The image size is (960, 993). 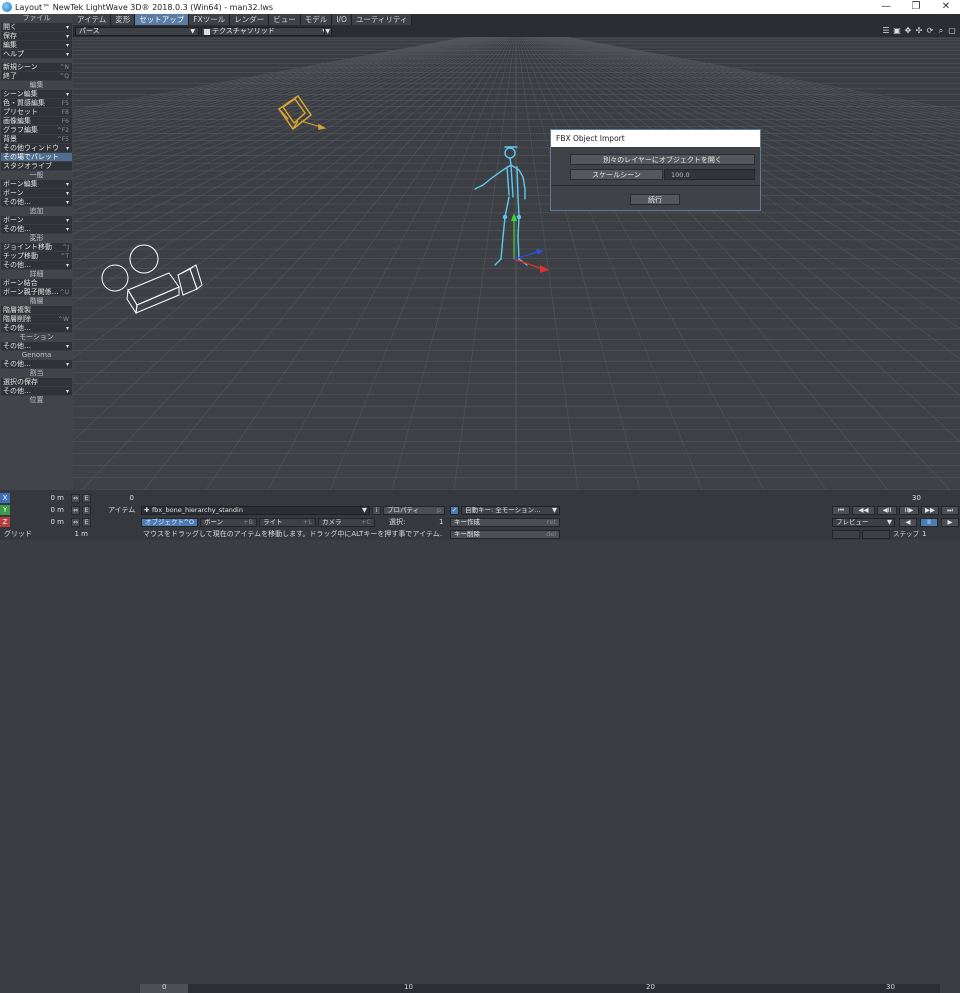 I want to click on sidebar-item: 選択の保存, so click(x=36, y=382).